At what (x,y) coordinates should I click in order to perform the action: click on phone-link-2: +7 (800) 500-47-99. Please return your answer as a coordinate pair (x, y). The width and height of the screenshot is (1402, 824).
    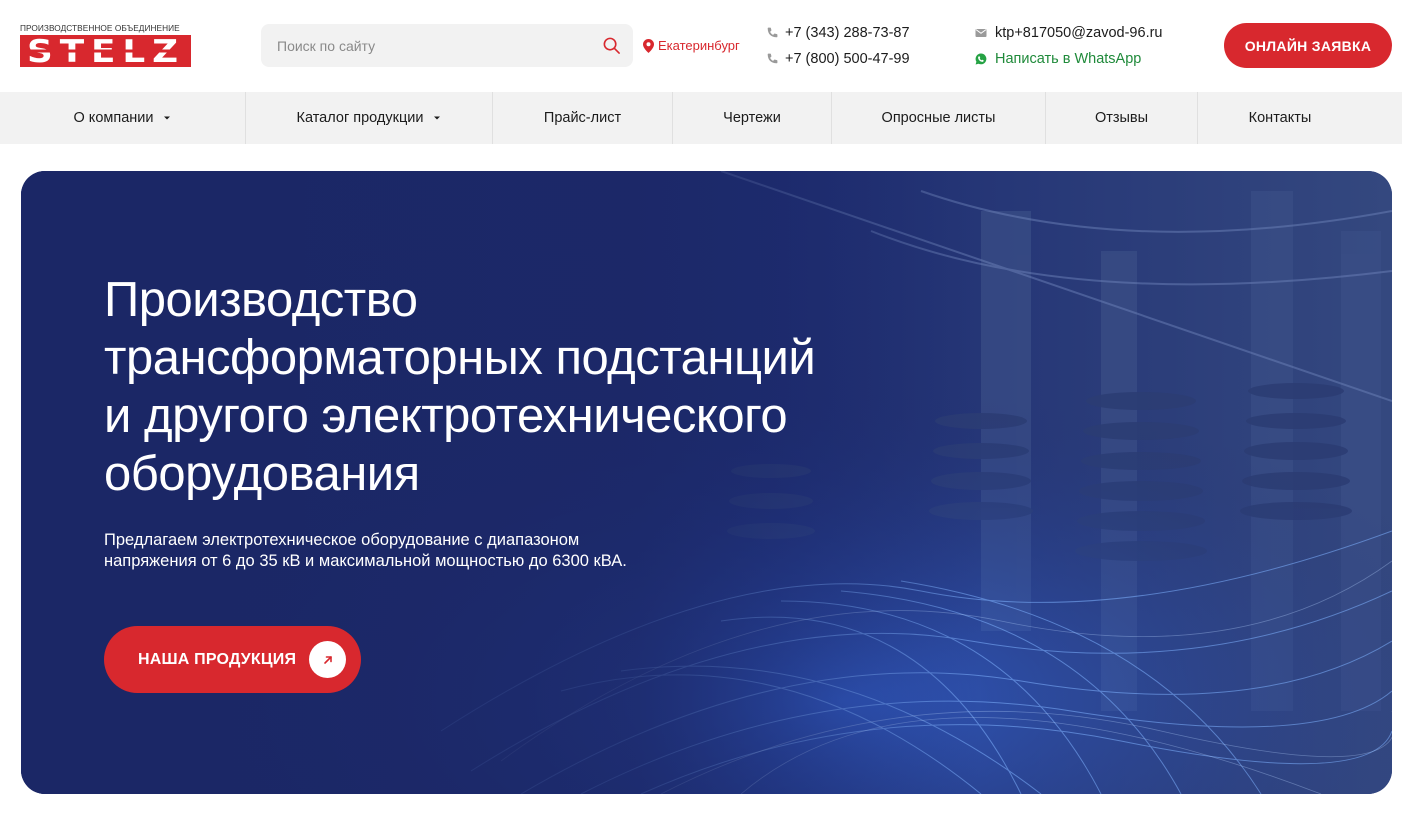
    Looking at the image, I should click on (838, 59).